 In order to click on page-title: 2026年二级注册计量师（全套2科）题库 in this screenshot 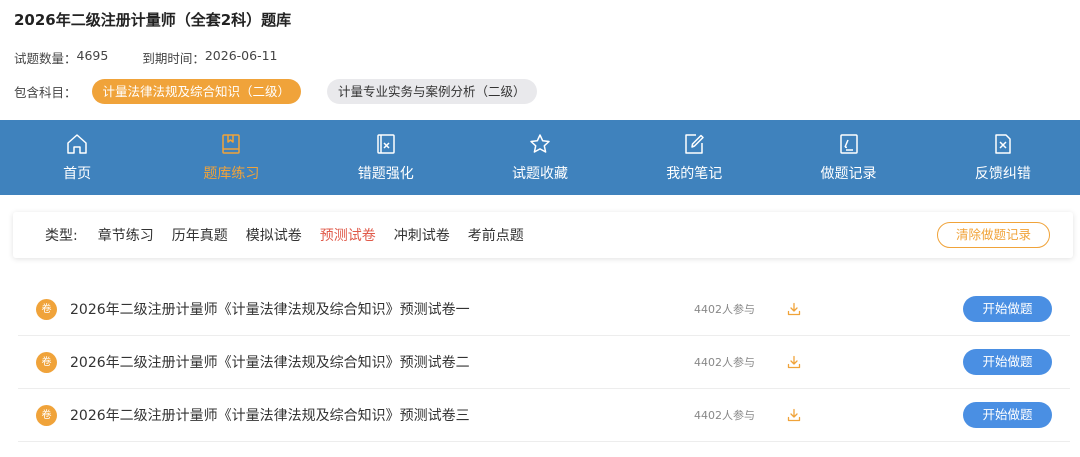, I will do `click(153, 20)`.